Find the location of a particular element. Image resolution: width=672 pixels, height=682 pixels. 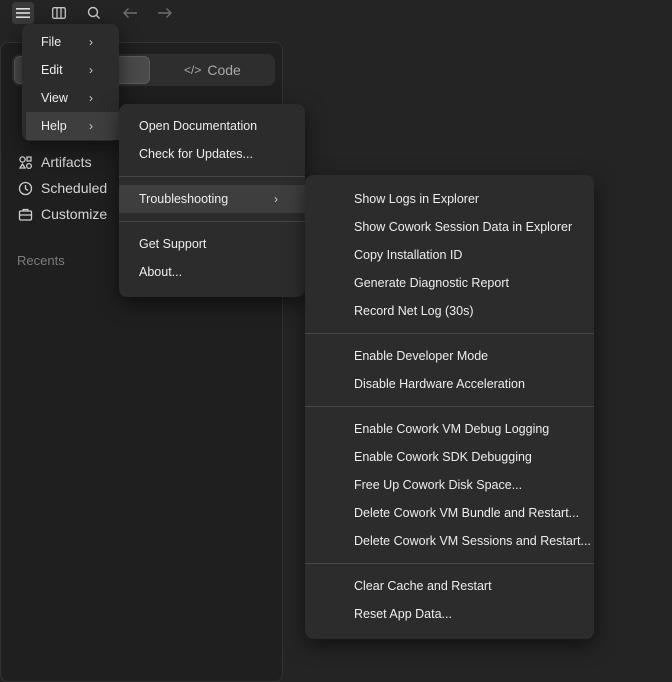

menu-item-enable-vm-debug-logging: Enable Cowork VM Debug Logging is located at coordinates (449, 429).